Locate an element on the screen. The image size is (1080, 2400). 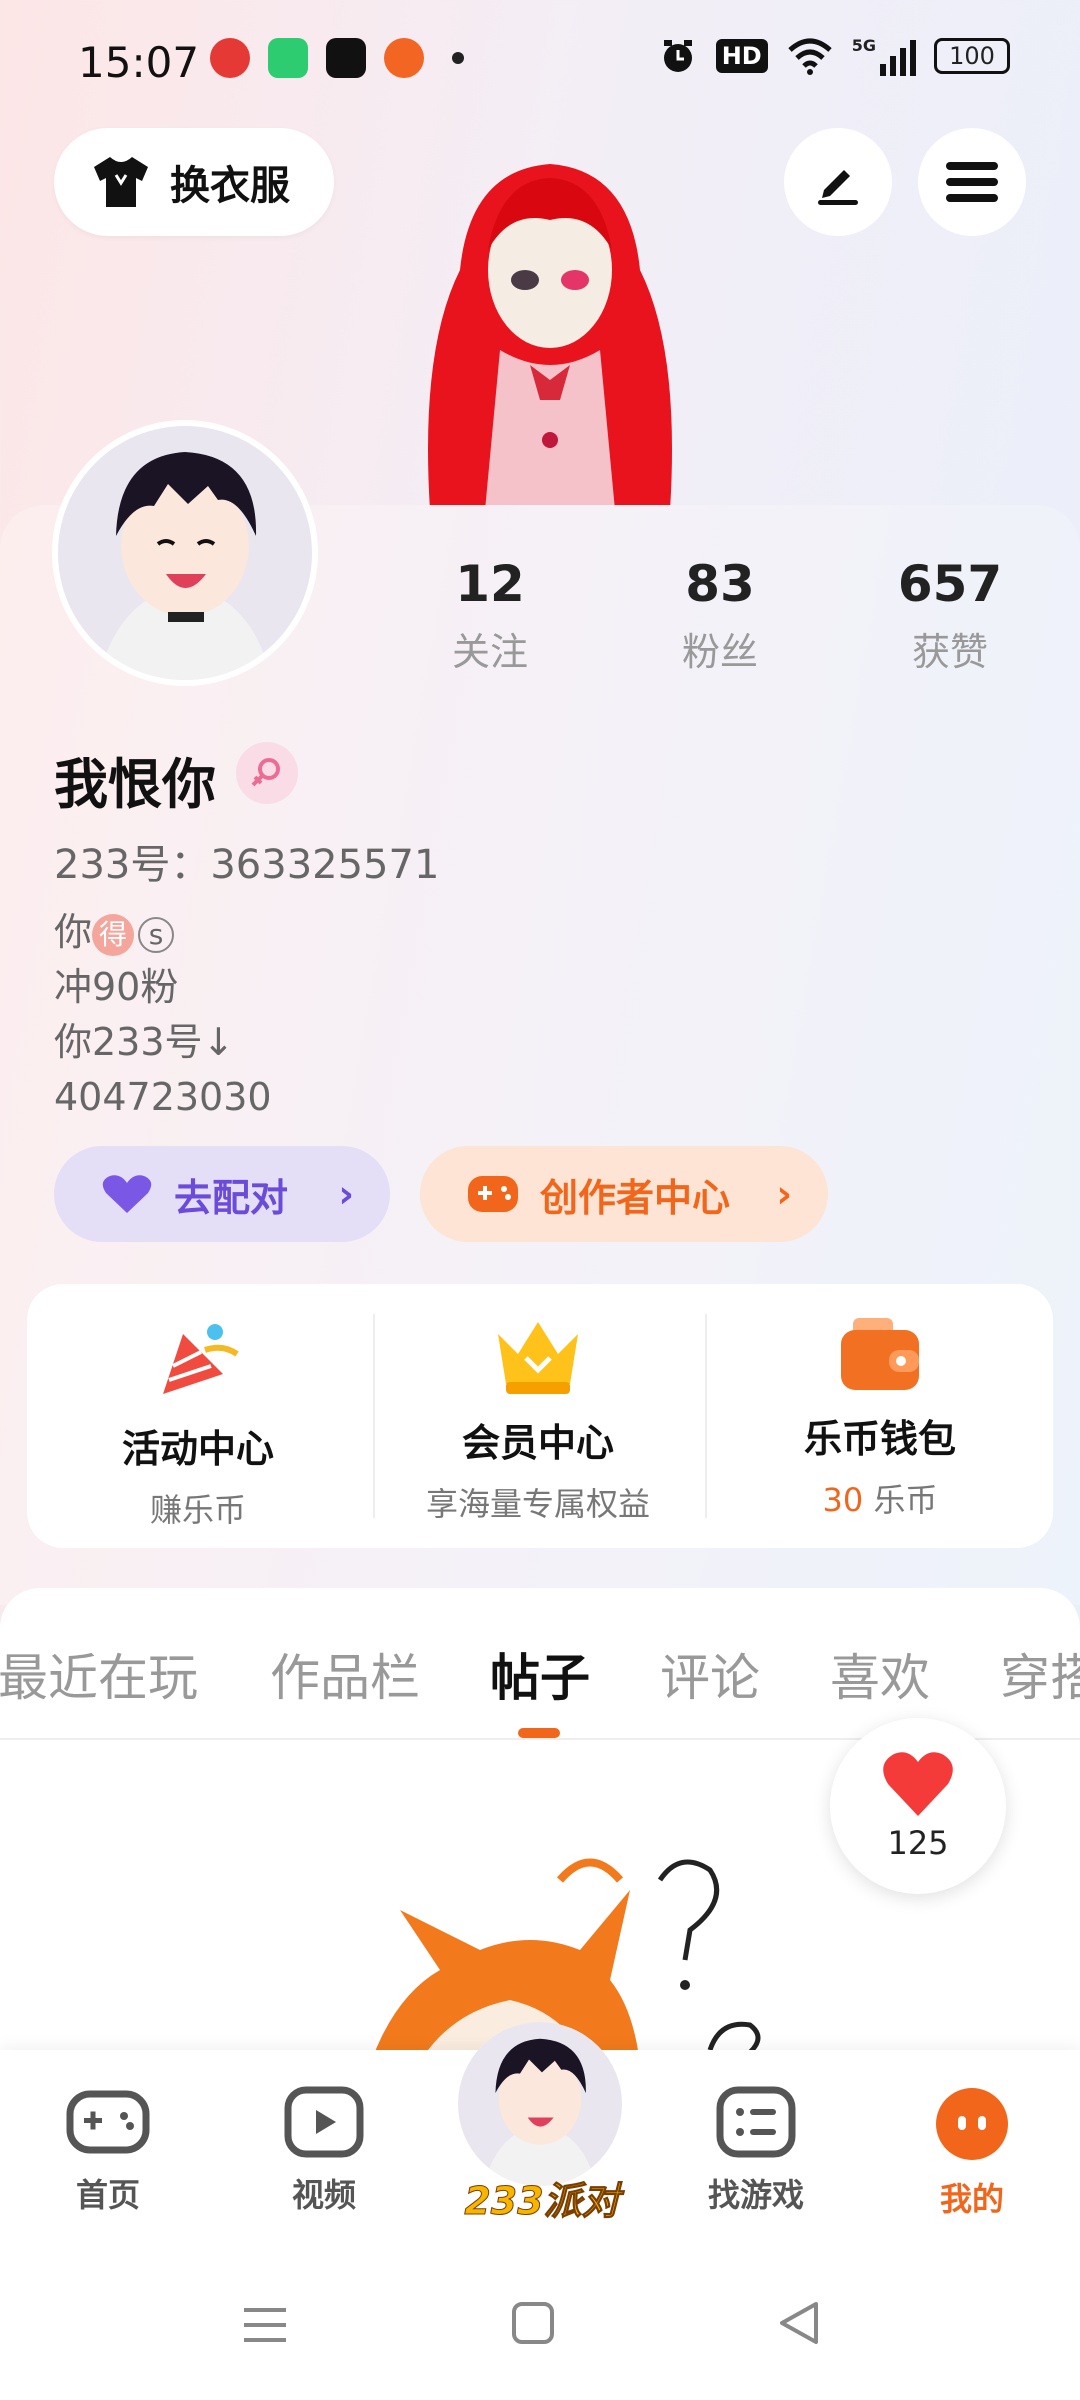
play-icon is located at coordinates (324, 2122).